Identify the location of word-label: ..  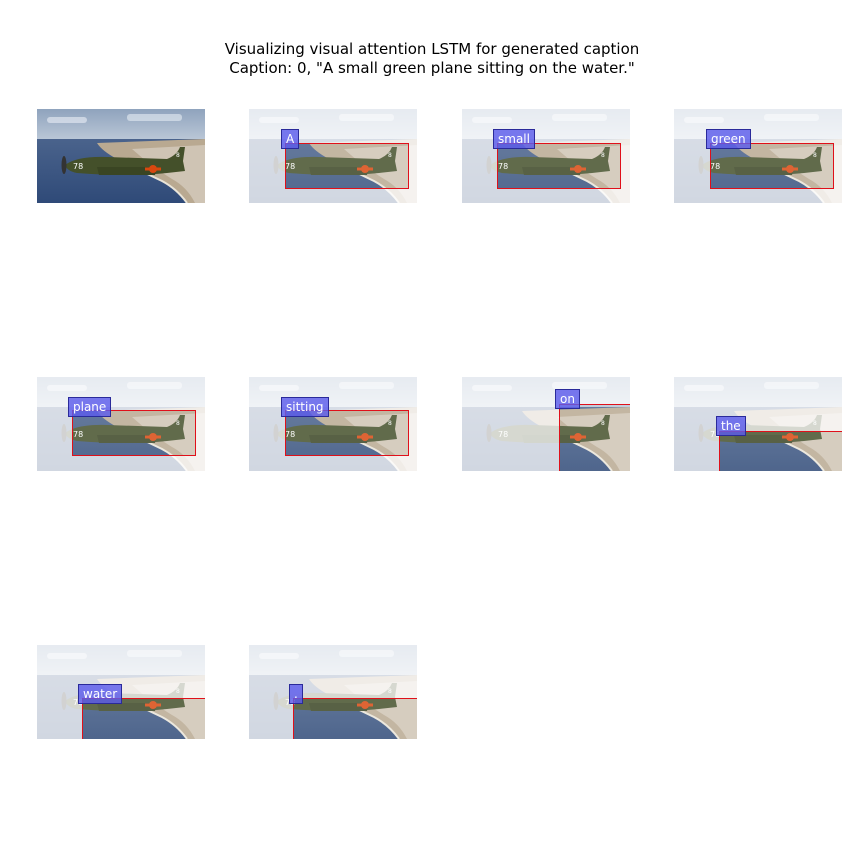
(296, 694).